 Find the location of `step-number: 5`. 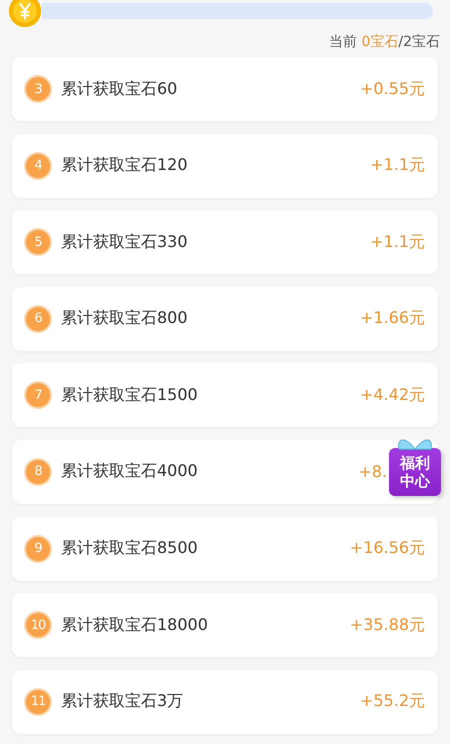

step-number: 5 is located at coordinates (38, 242).